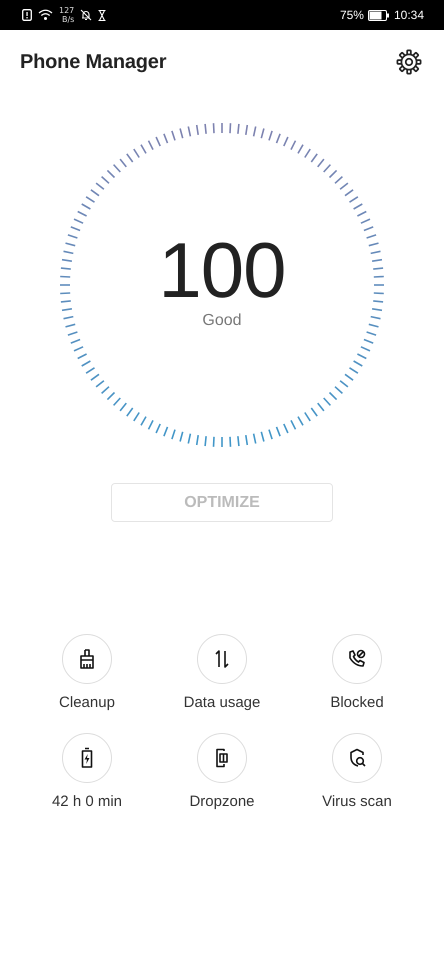 This screenshot has width=444, height=963. I want to click on battery-icon, so click(379, 15).